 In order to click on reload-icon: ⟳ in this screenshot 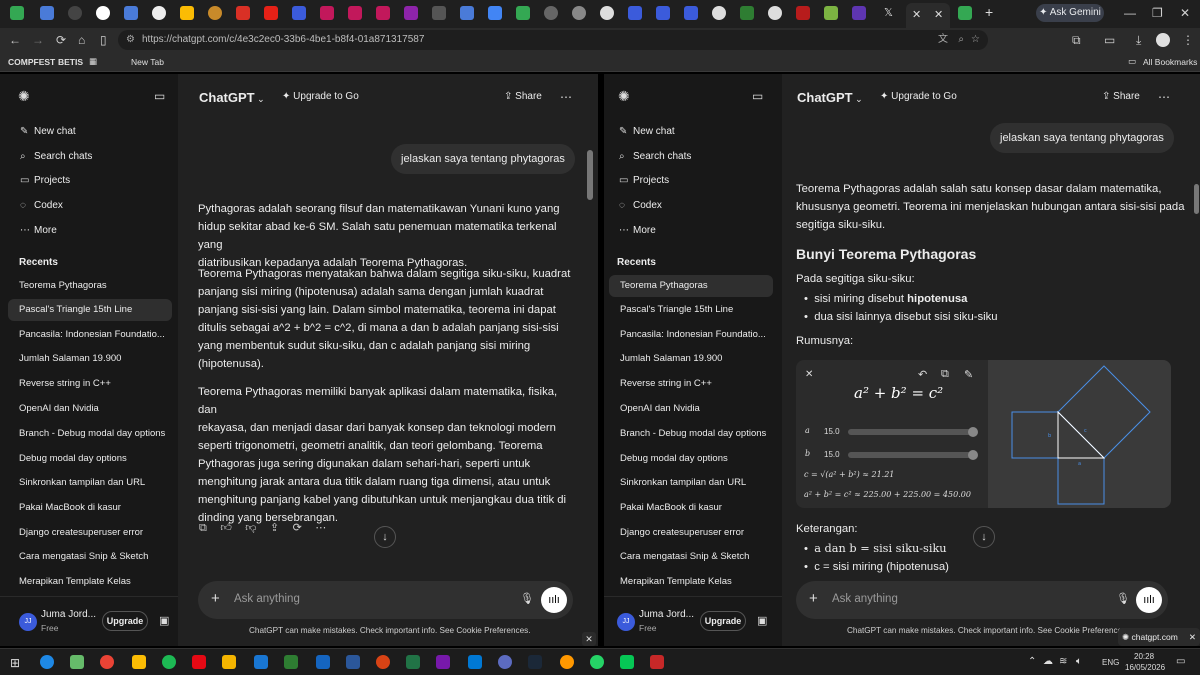, I will do `click(61, 40)`.